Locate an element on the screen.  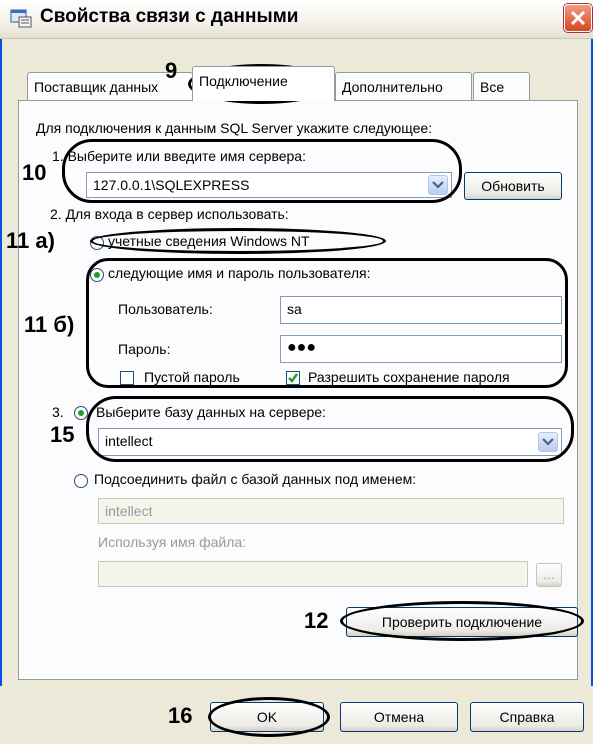
radio-attach-file is located at coordinates (81, 481).